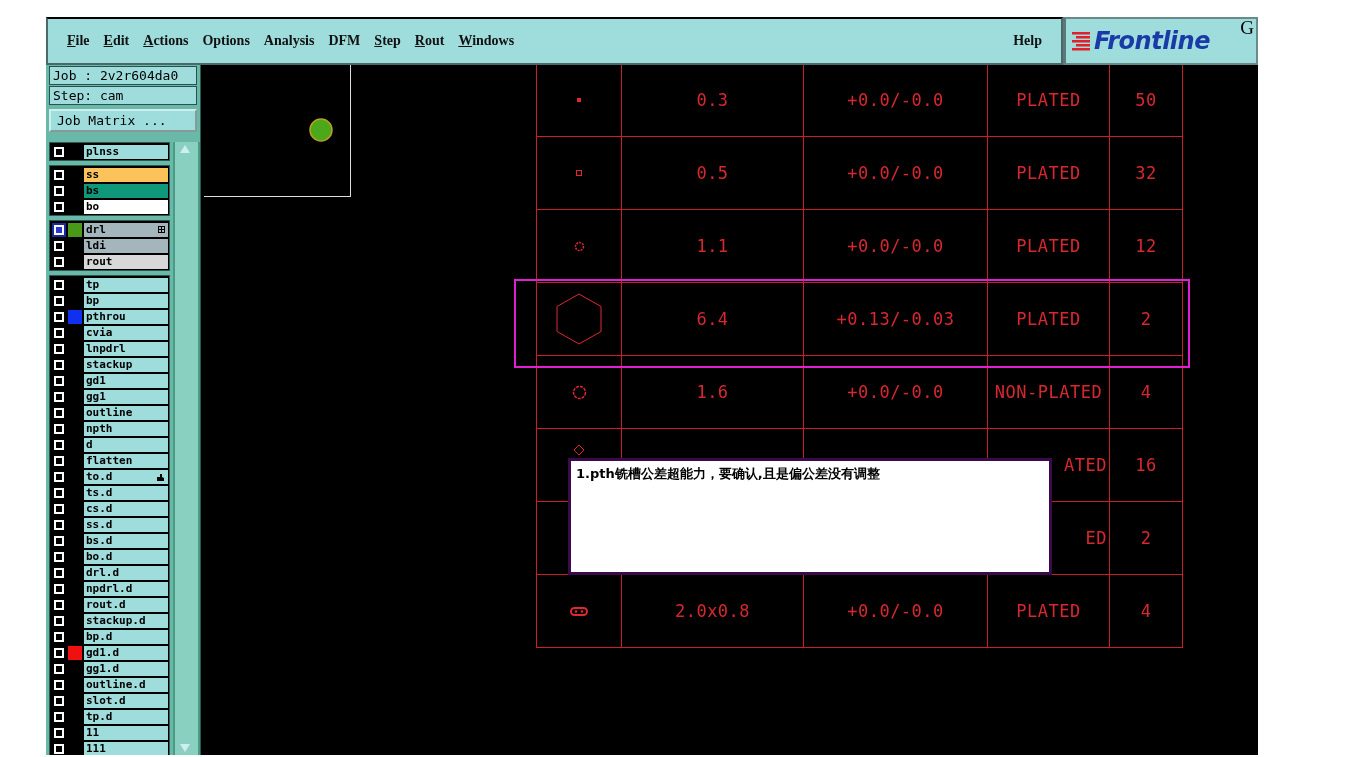 The height and width of the screenshot is (757, 1349). I want to click on help-menu: Help, so click(1027, 41).